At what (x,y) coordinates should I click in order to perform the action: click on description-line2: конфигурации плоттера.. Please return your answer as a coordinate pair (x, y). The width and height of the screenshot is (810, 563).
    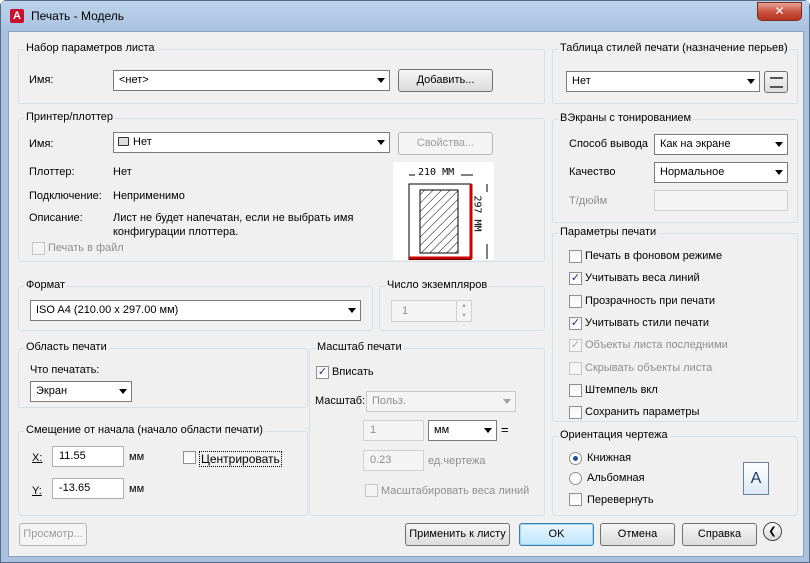
    Looking at the image, I should click on (176, 232).